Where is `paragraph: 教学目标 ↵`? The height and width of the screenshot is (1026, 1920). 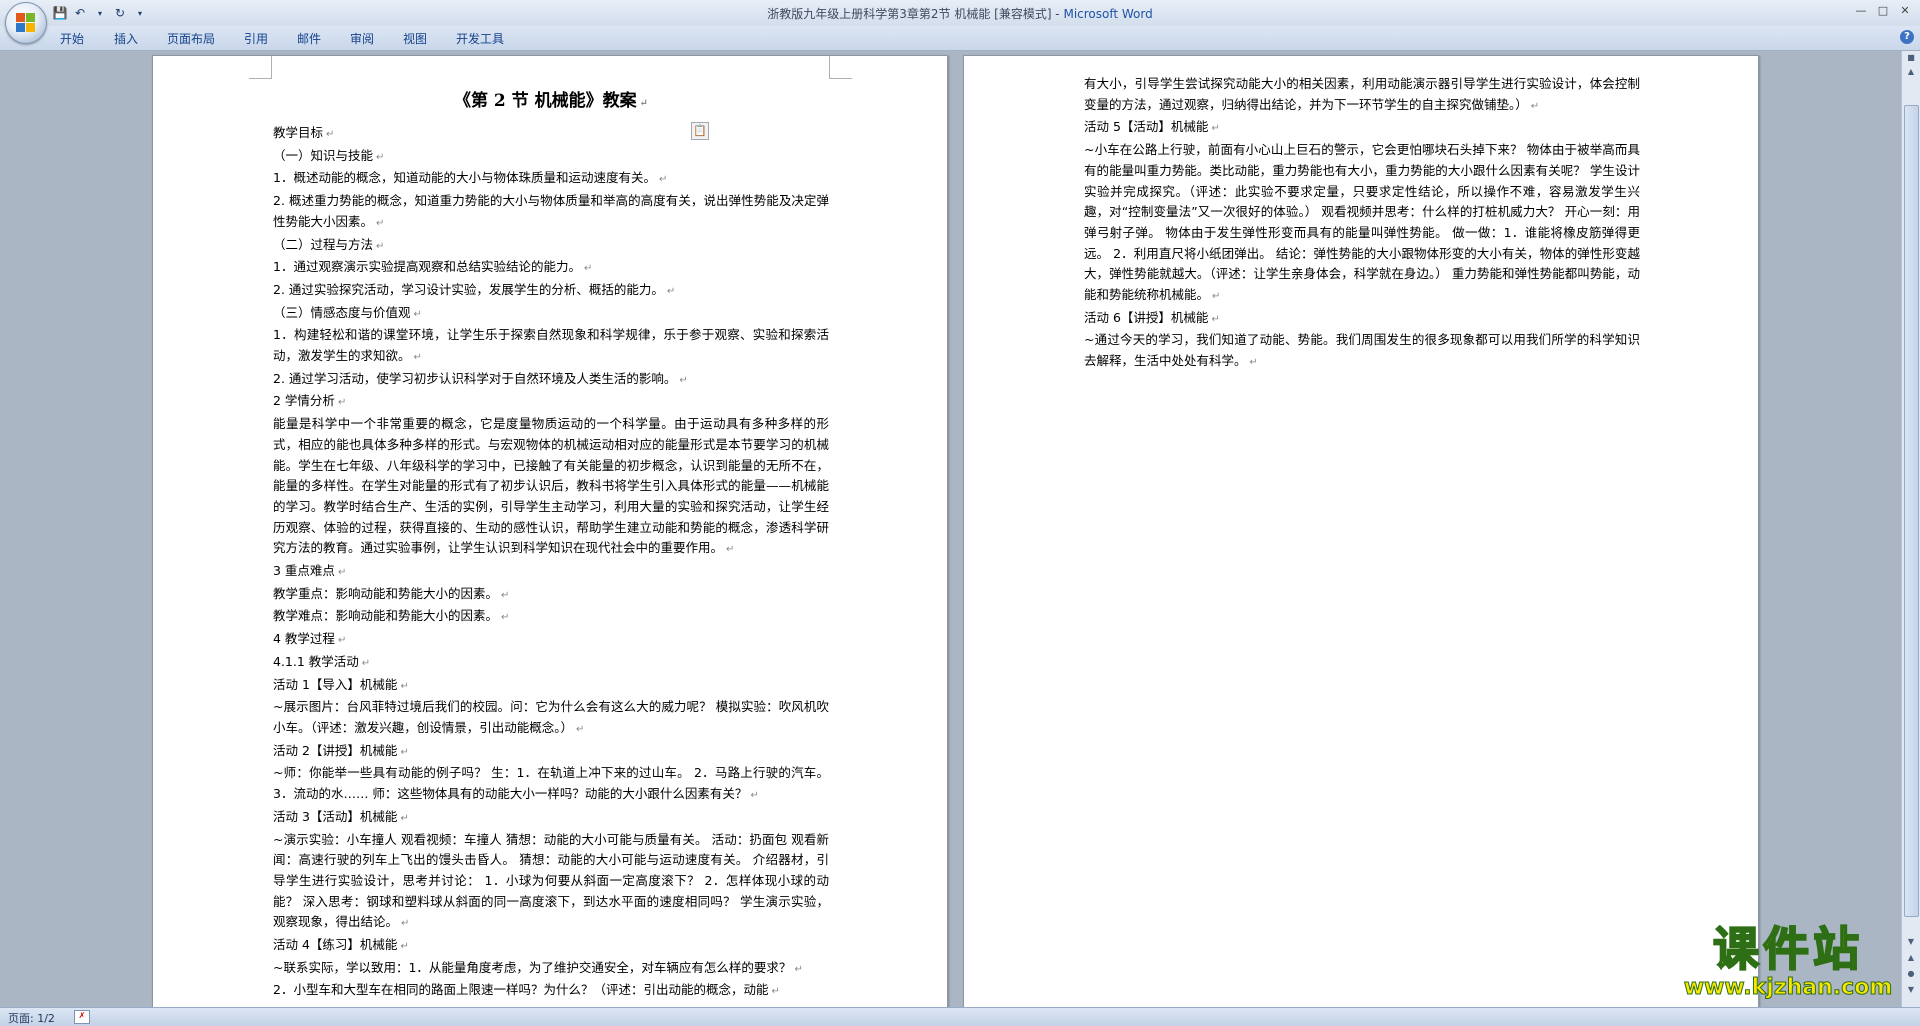 paragraph: 教学目标 ↵ is located at coordinates (304, 132).